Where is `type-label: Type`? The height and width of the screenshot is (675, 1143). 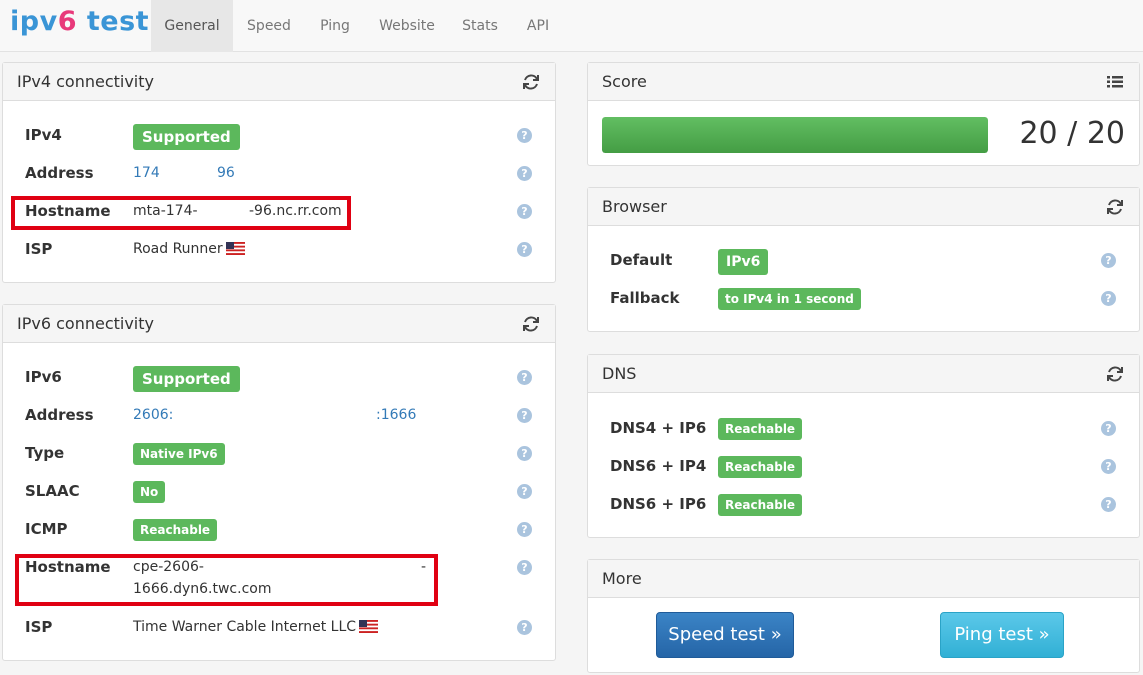
type-label: Type is located at coordinates (45, 453).